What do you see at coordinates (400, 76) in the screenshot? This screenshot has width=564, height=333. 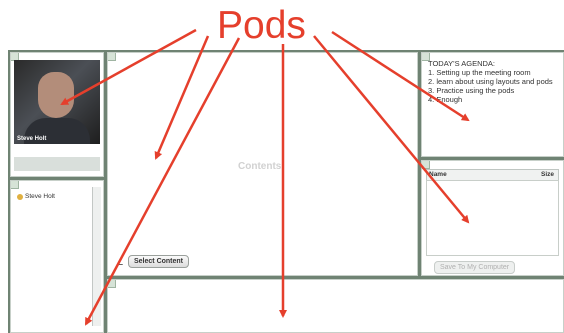 I see `arrow-to-notes-pod` at bounding box center [400, 76].